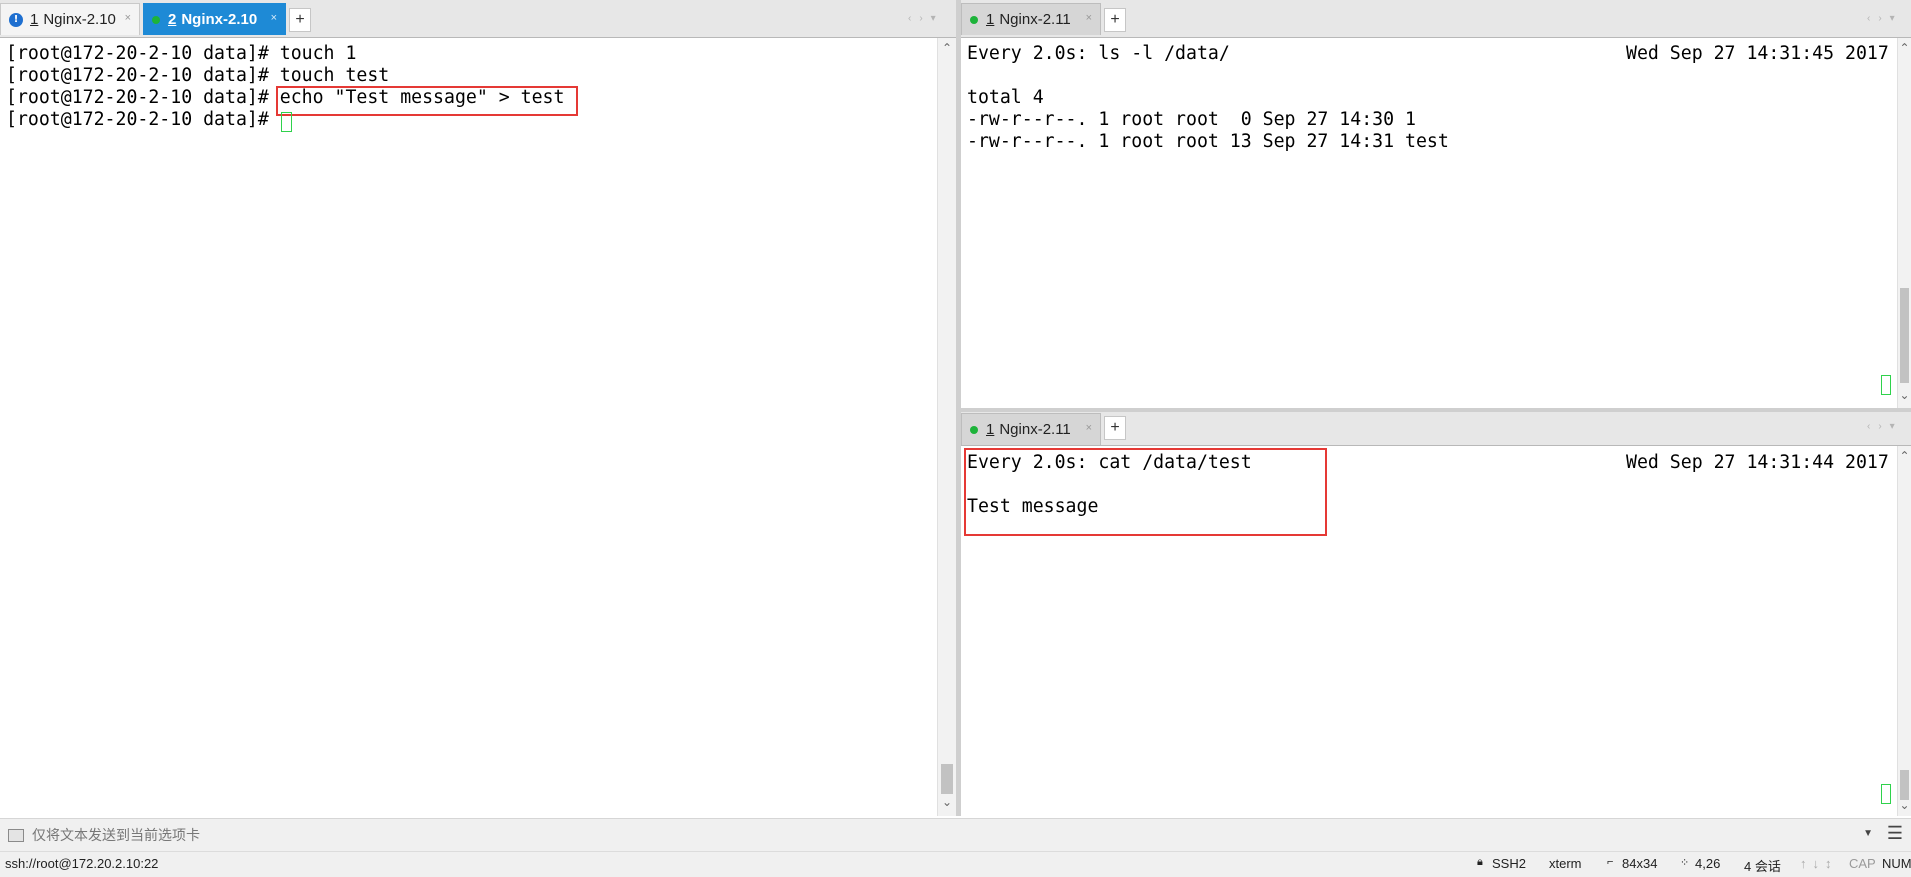 This screenshot has height=877, width=1911. I want to click on tab-nginx-2-11-bottom: 1 Nginx-2.11 ×, so click(1031, 429).